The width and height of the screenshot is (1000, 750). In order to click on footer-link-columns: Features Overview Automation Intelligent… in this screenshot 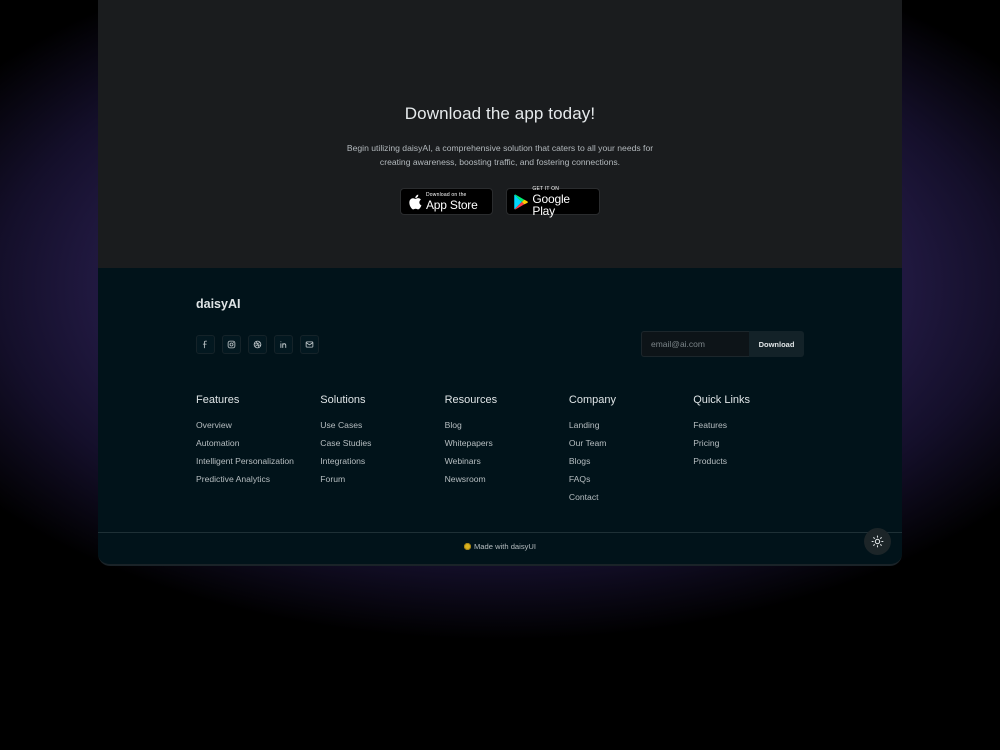, I will do `click(506, 452)`.